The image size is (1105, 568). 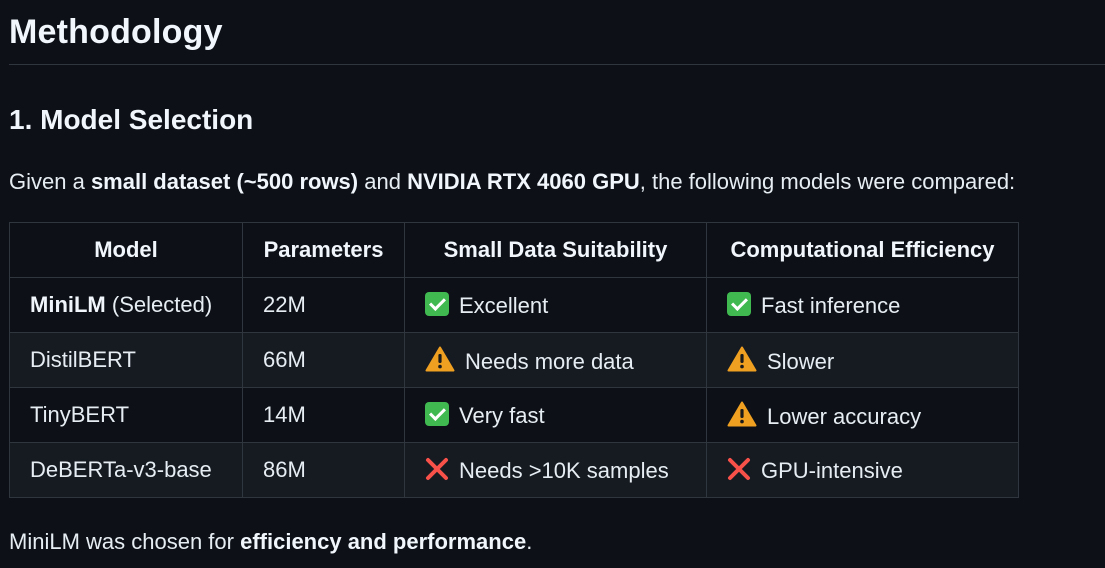 What do you see at coordinates (323, 470) in the screenshot?
I see `cell-parameters: 86M` at bounding box center [323, 470].